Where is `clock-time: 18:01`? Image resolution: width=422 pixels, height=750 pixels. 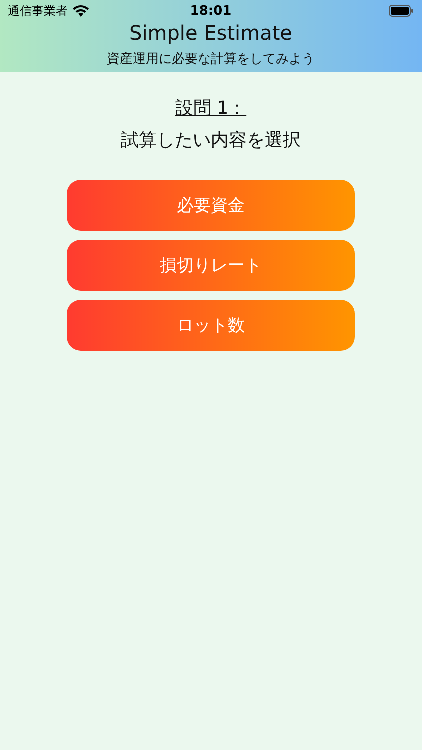
clock-time: 18:01 is located at coordinates (211, 11).